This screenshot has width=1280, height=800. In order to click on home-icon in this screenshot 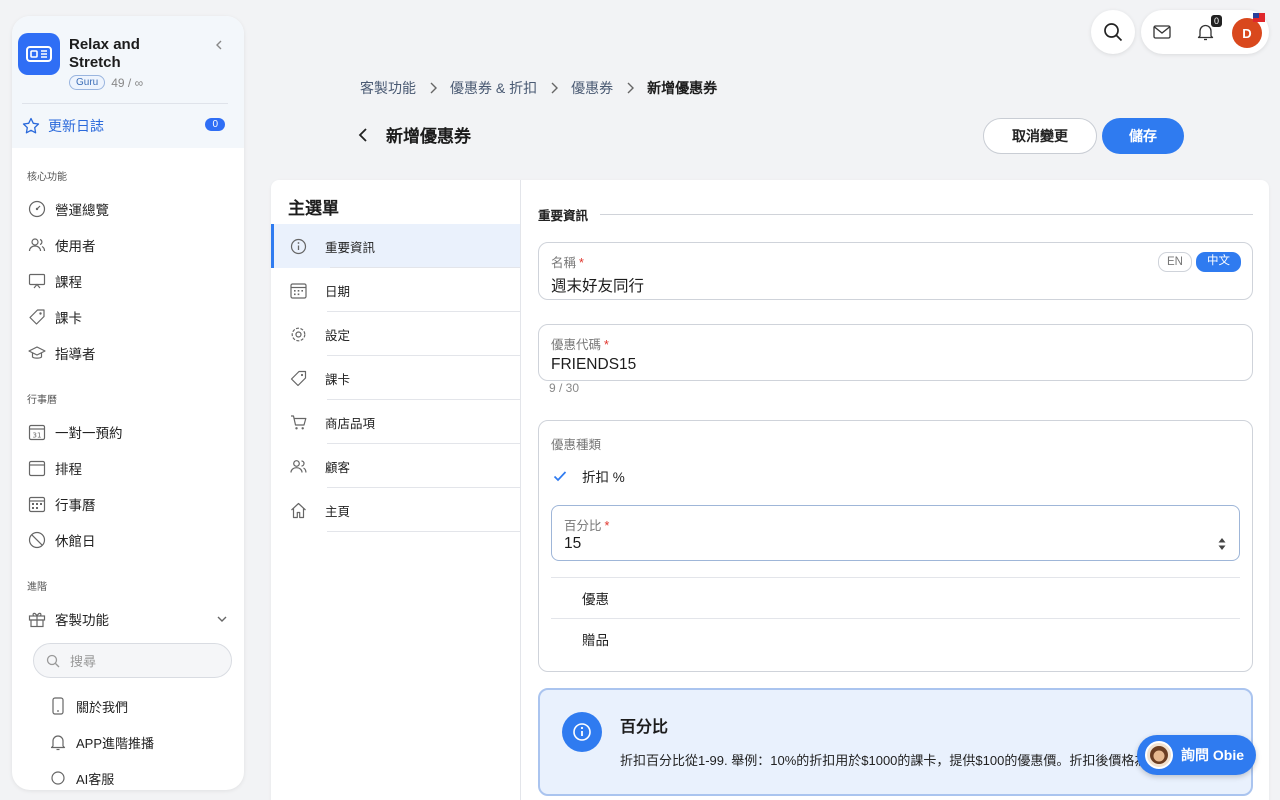, I will do `click(298, 510)`.